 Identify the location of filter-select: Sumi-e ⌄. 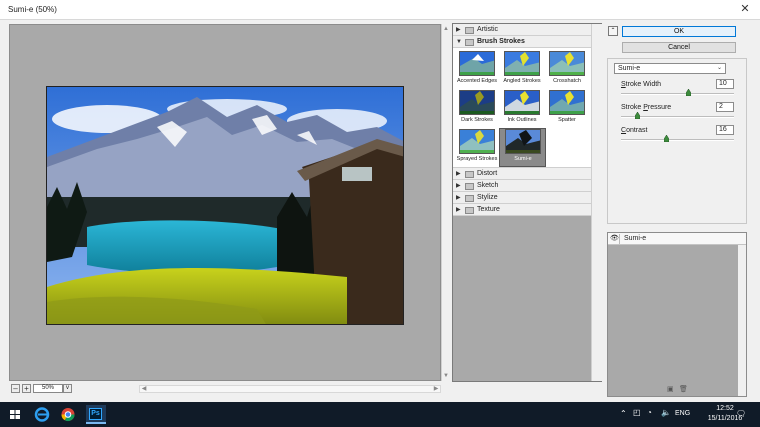
(670, 68).